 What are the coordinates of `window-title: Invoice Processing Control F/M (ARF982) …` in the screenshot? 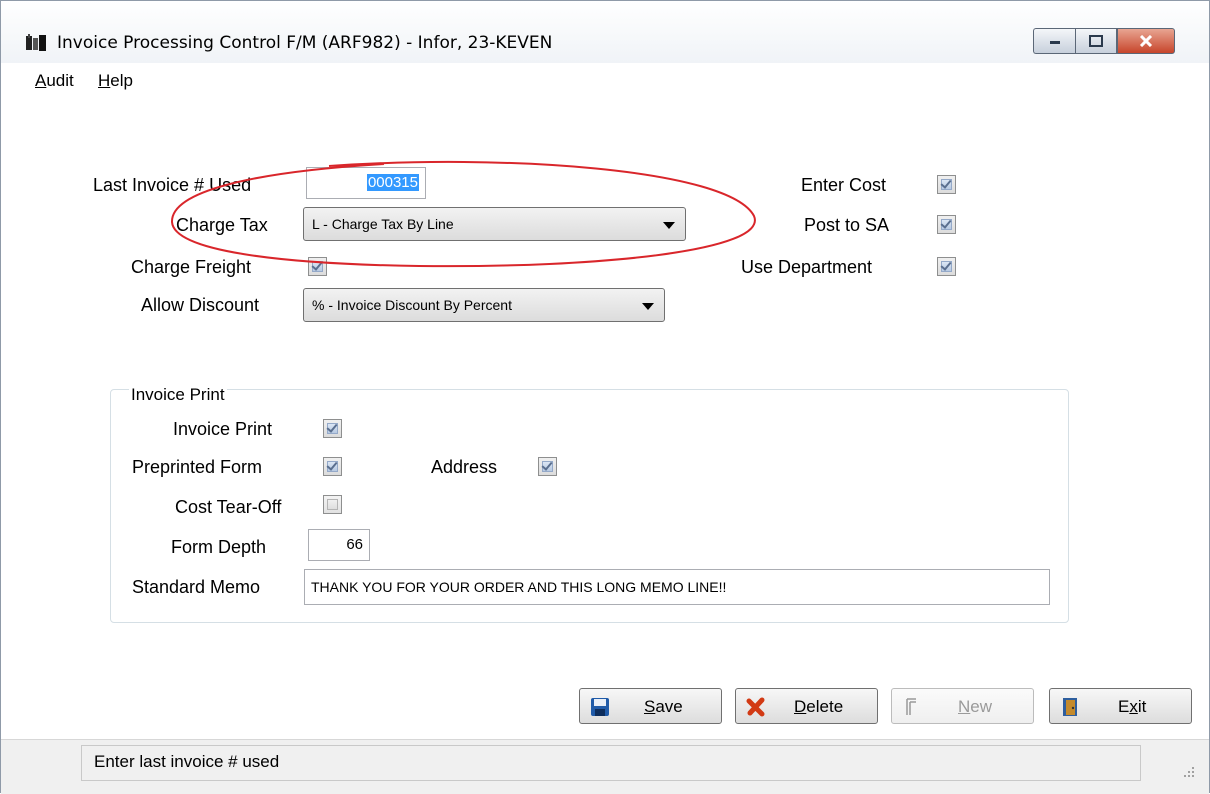 It's located at (305, 43).